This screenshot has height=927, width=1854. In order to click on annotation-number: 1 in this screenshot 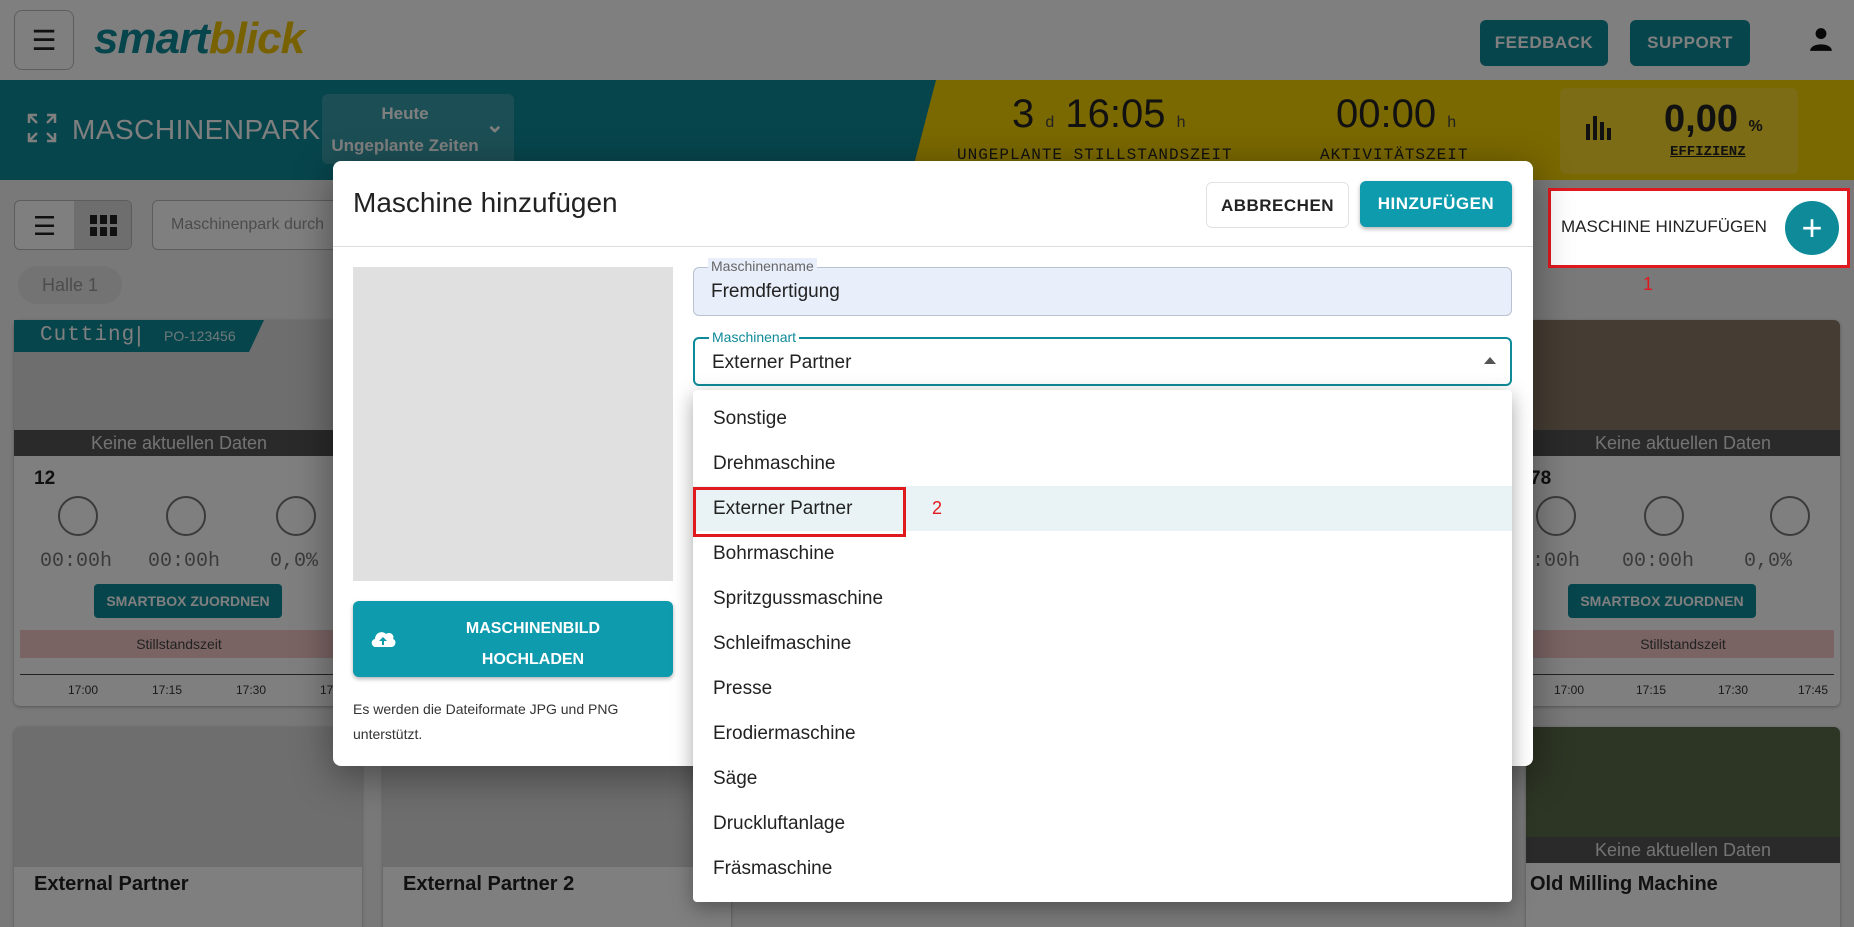, I will do `click(1648, 284)`.